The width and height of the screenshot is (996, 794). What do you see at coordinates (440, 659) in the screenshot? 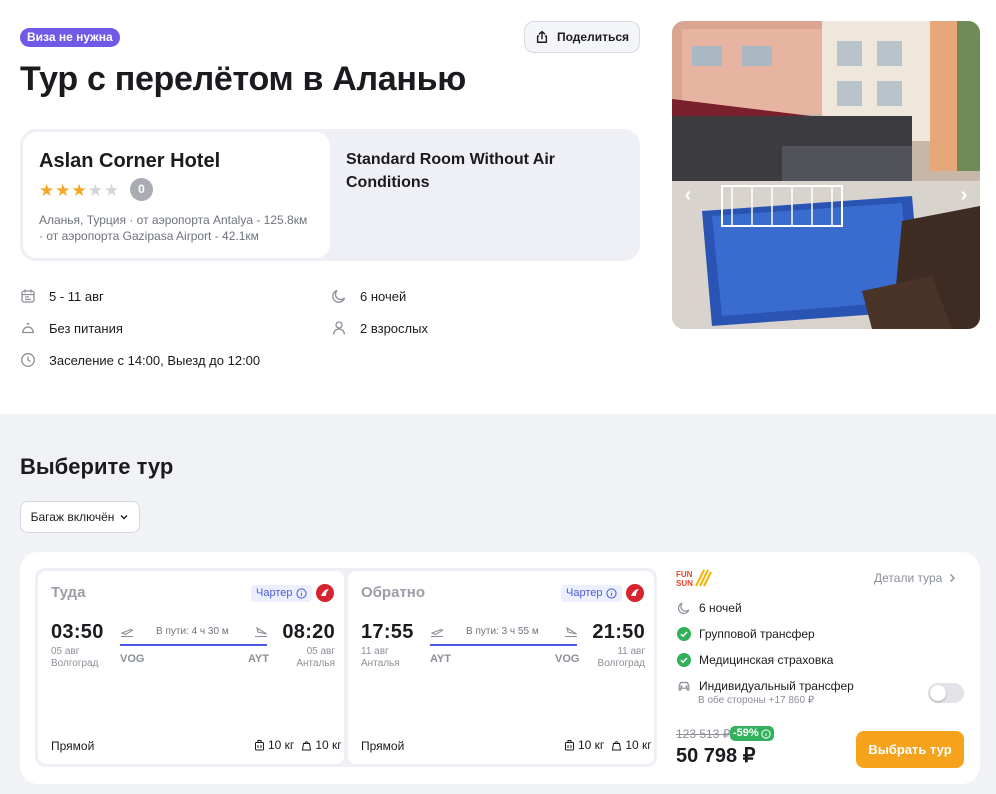
I see `departure-airport-code: AYT` at bounding box center [440, 659].